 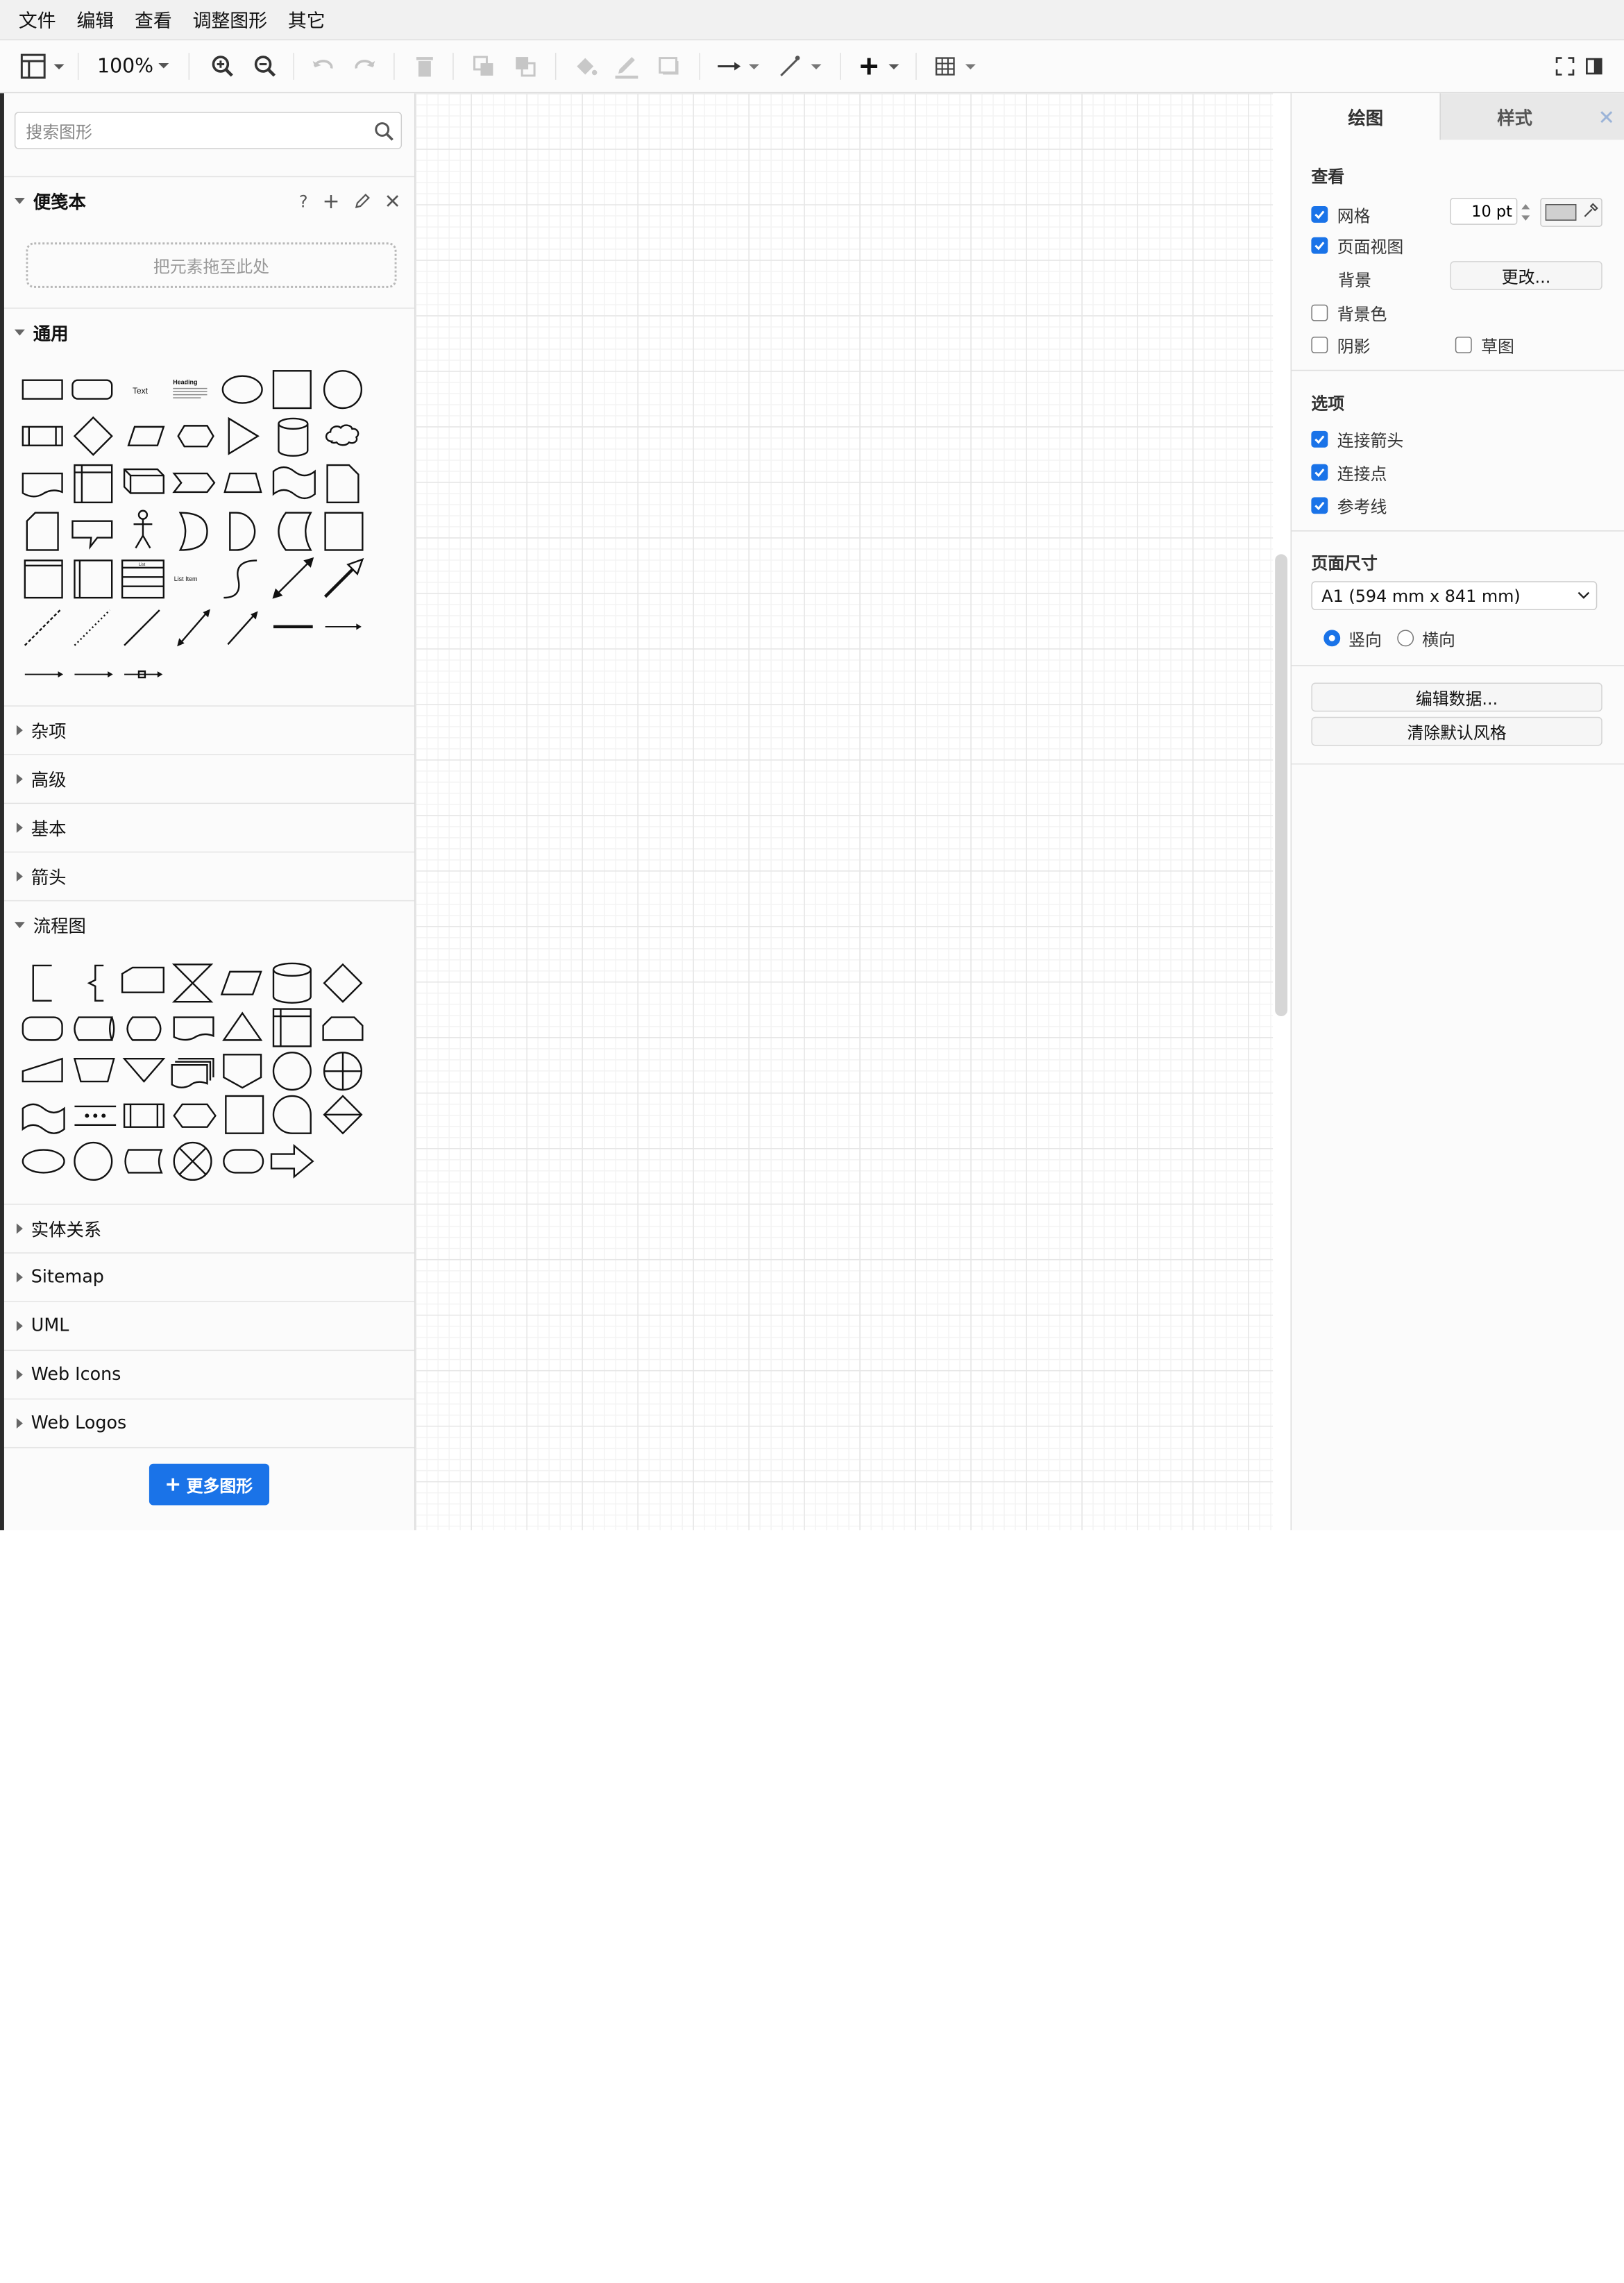 I want to click on to-back-button, so click(x=525, y=66).